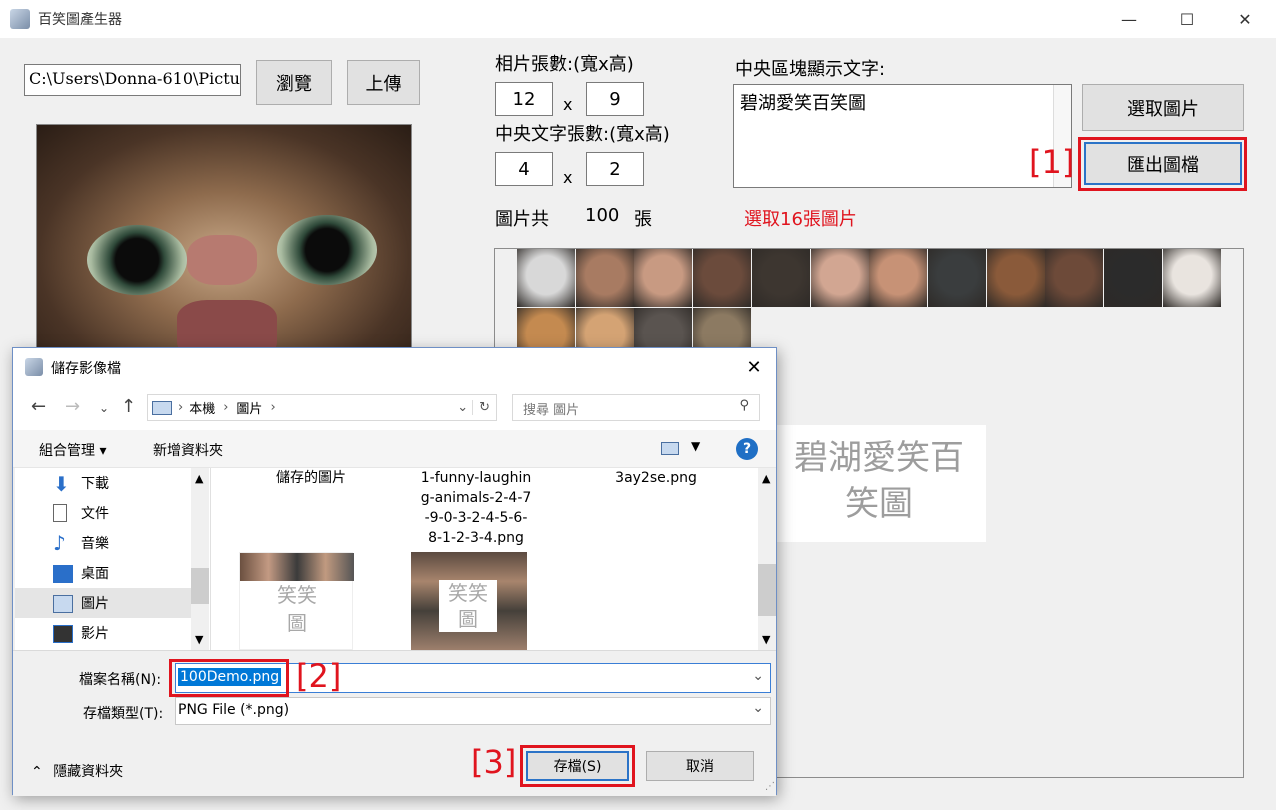 The image size is (1276, 810). I want to click on view-icon, so click(670, 448).